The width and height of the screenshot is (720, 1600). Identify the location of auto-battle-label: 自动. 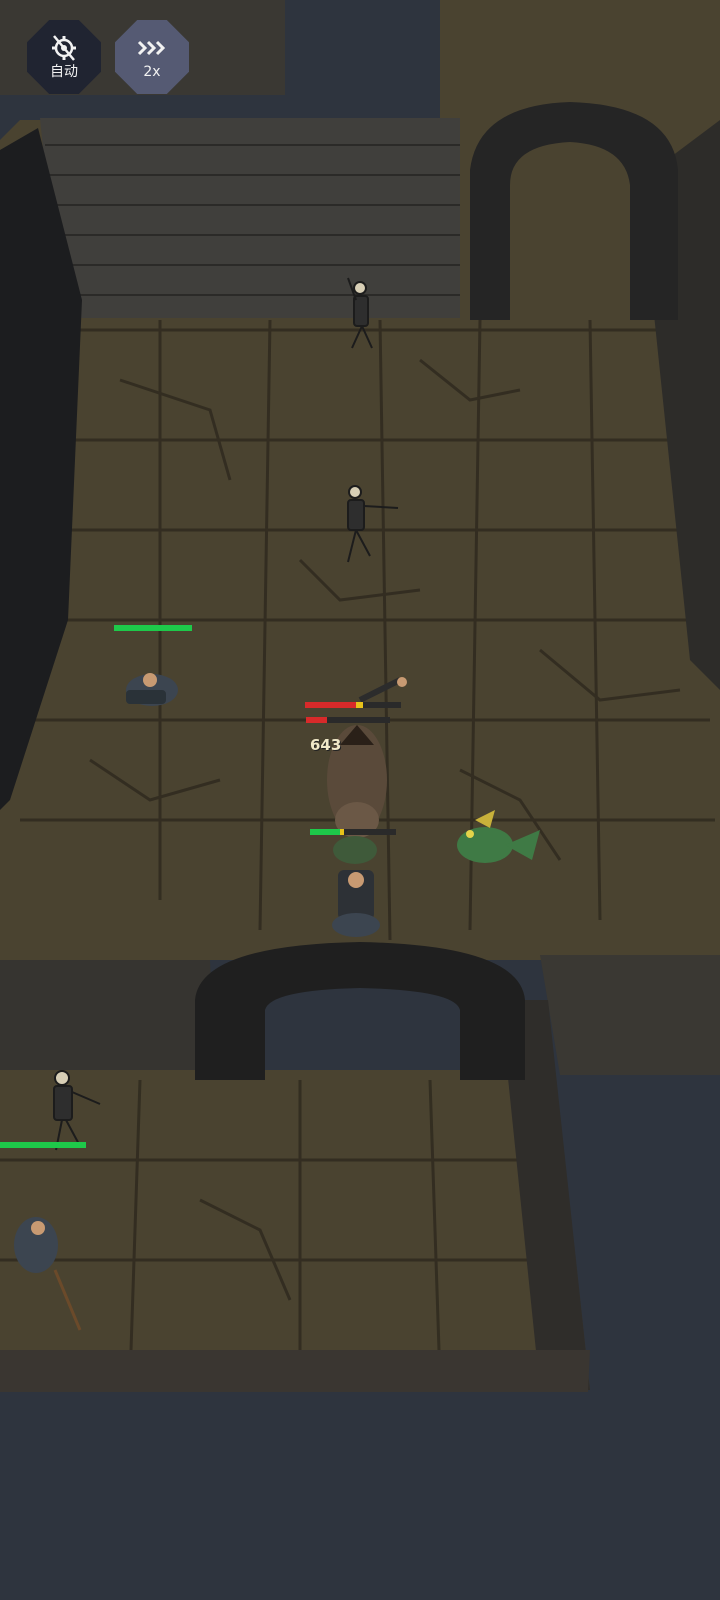
(64, 72).